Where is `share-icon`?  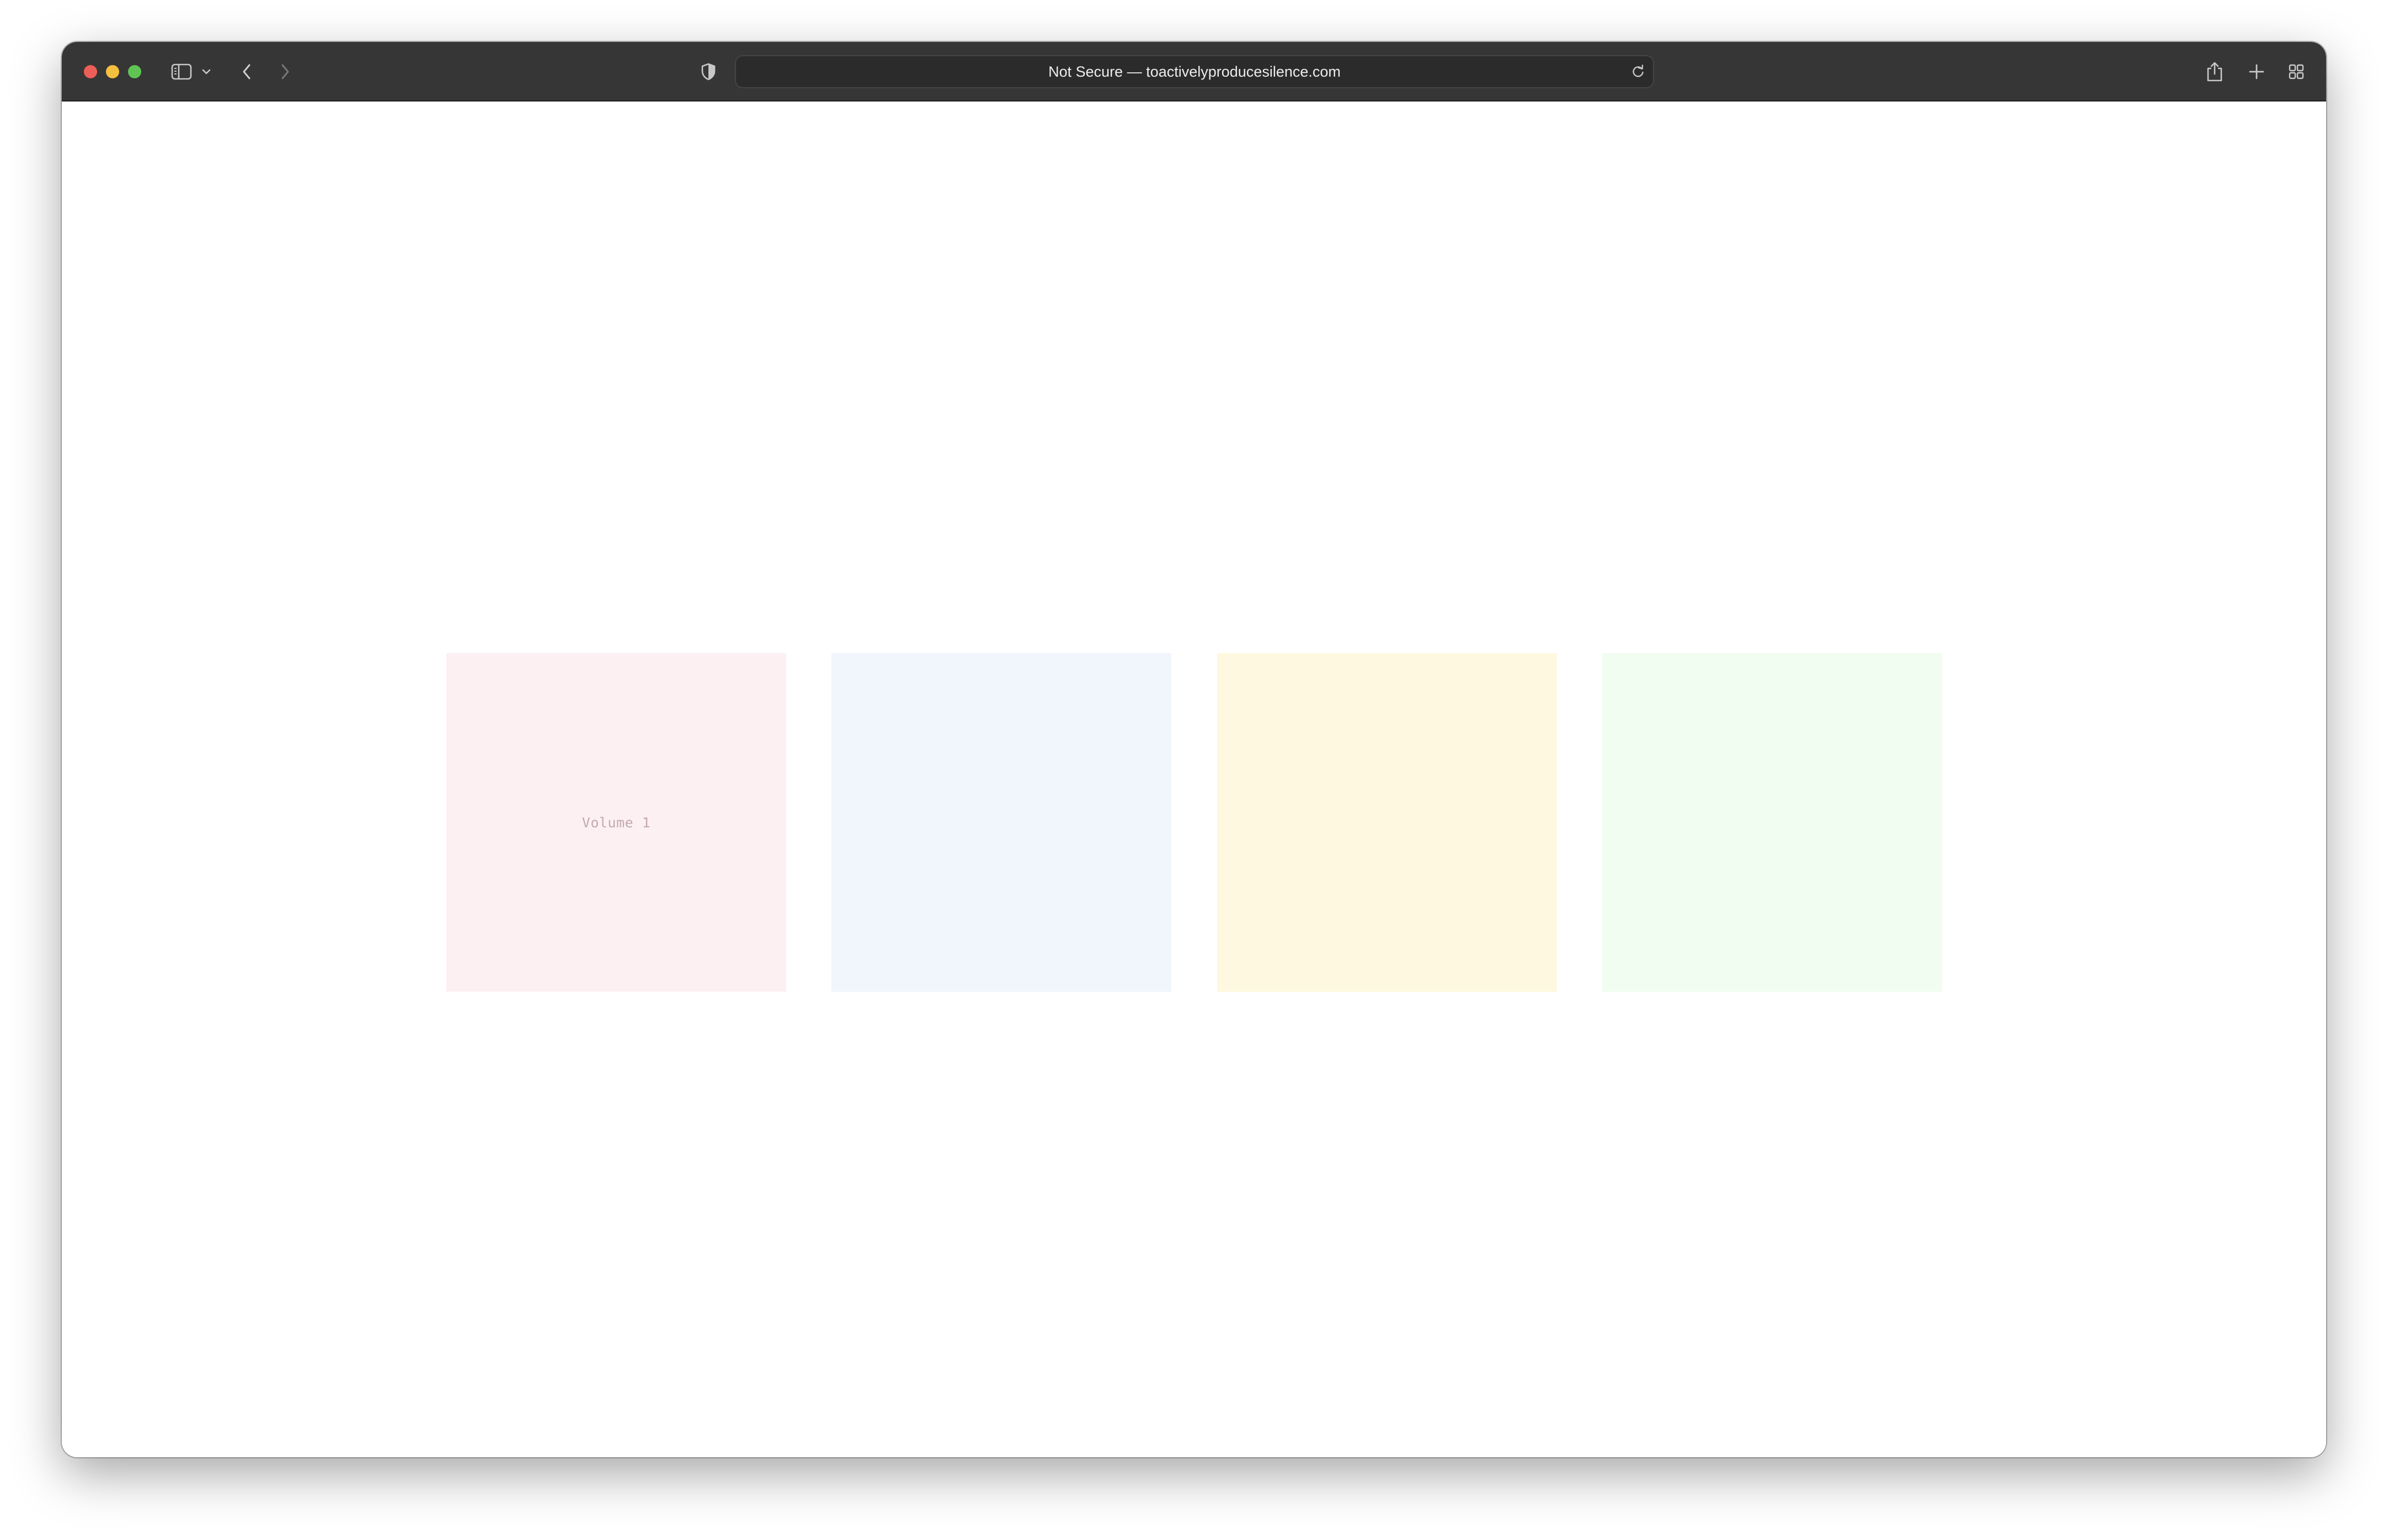 share-icon is located at coordinates (2215, 71).